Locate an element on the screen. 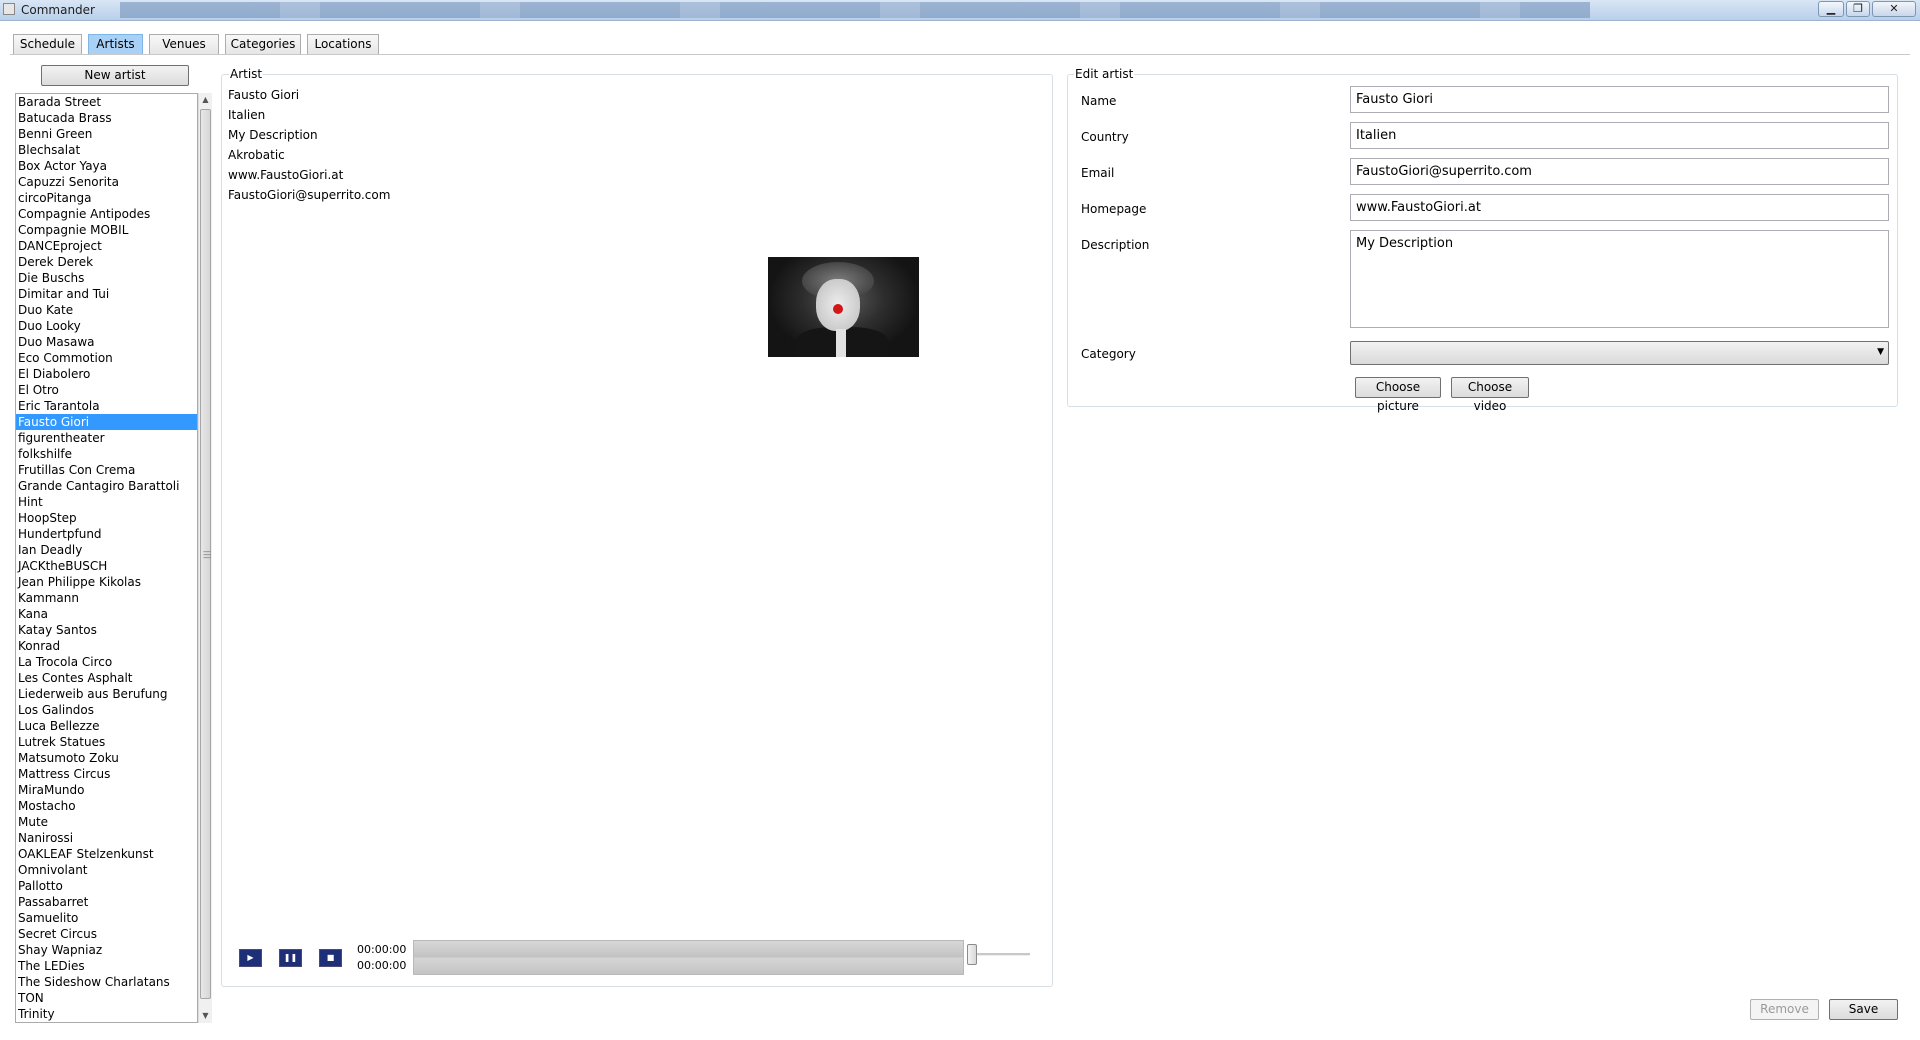 The image size is (1920, 1040). save-button: Save is located at coordinates (1863, 1009).